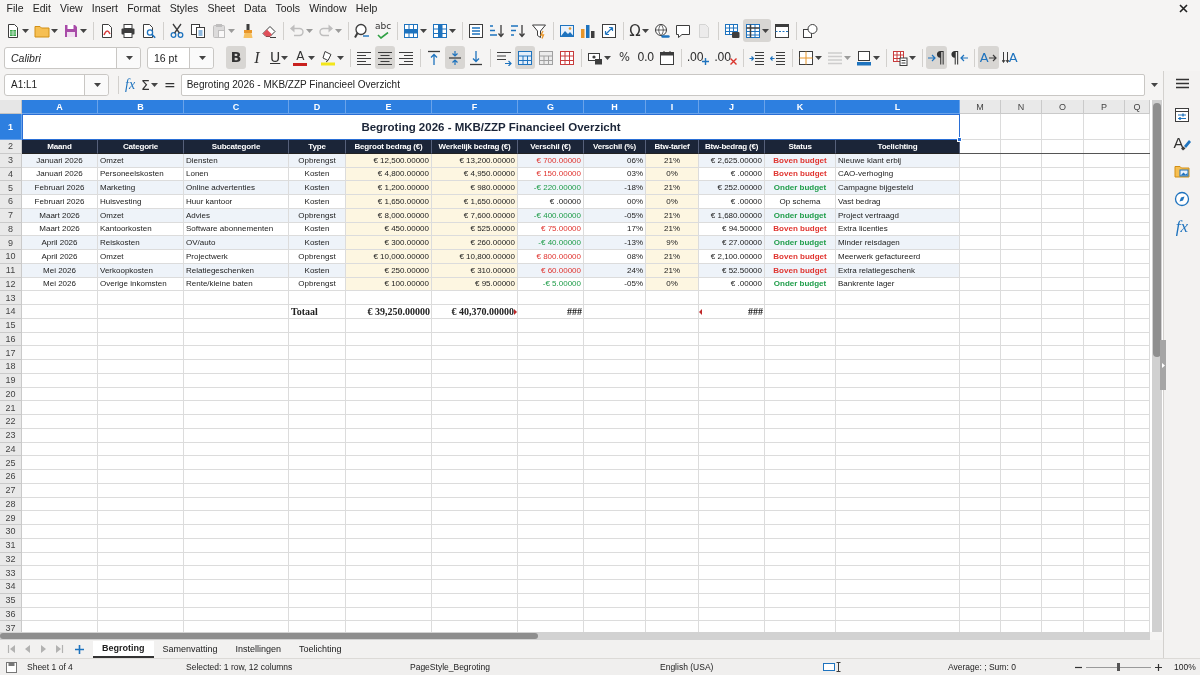 Image resolution: width=1200 pixels, height=675 pixels. Describe the element at coordinates (320, 649) in the screenshot. I see `sheet-tab: Toelichting` at that location.